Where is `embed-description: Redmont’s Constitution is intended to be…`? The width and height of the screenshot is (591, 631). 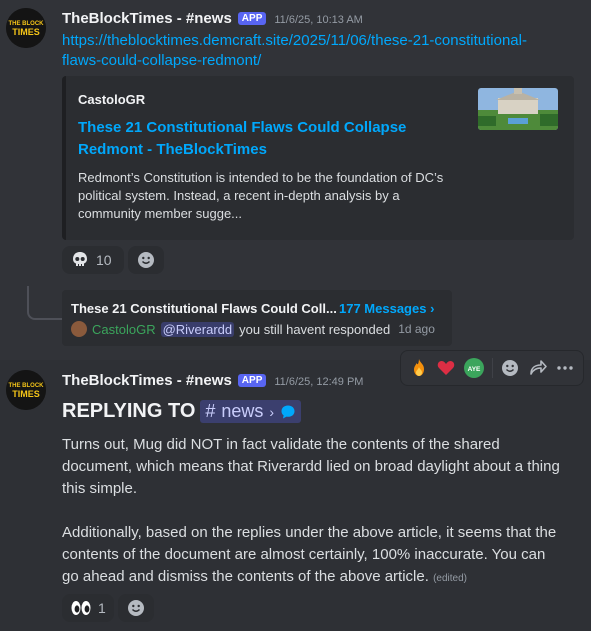 embed-description: Redmont’s Constitution is intended to be… is located at coordinates (261, 195).